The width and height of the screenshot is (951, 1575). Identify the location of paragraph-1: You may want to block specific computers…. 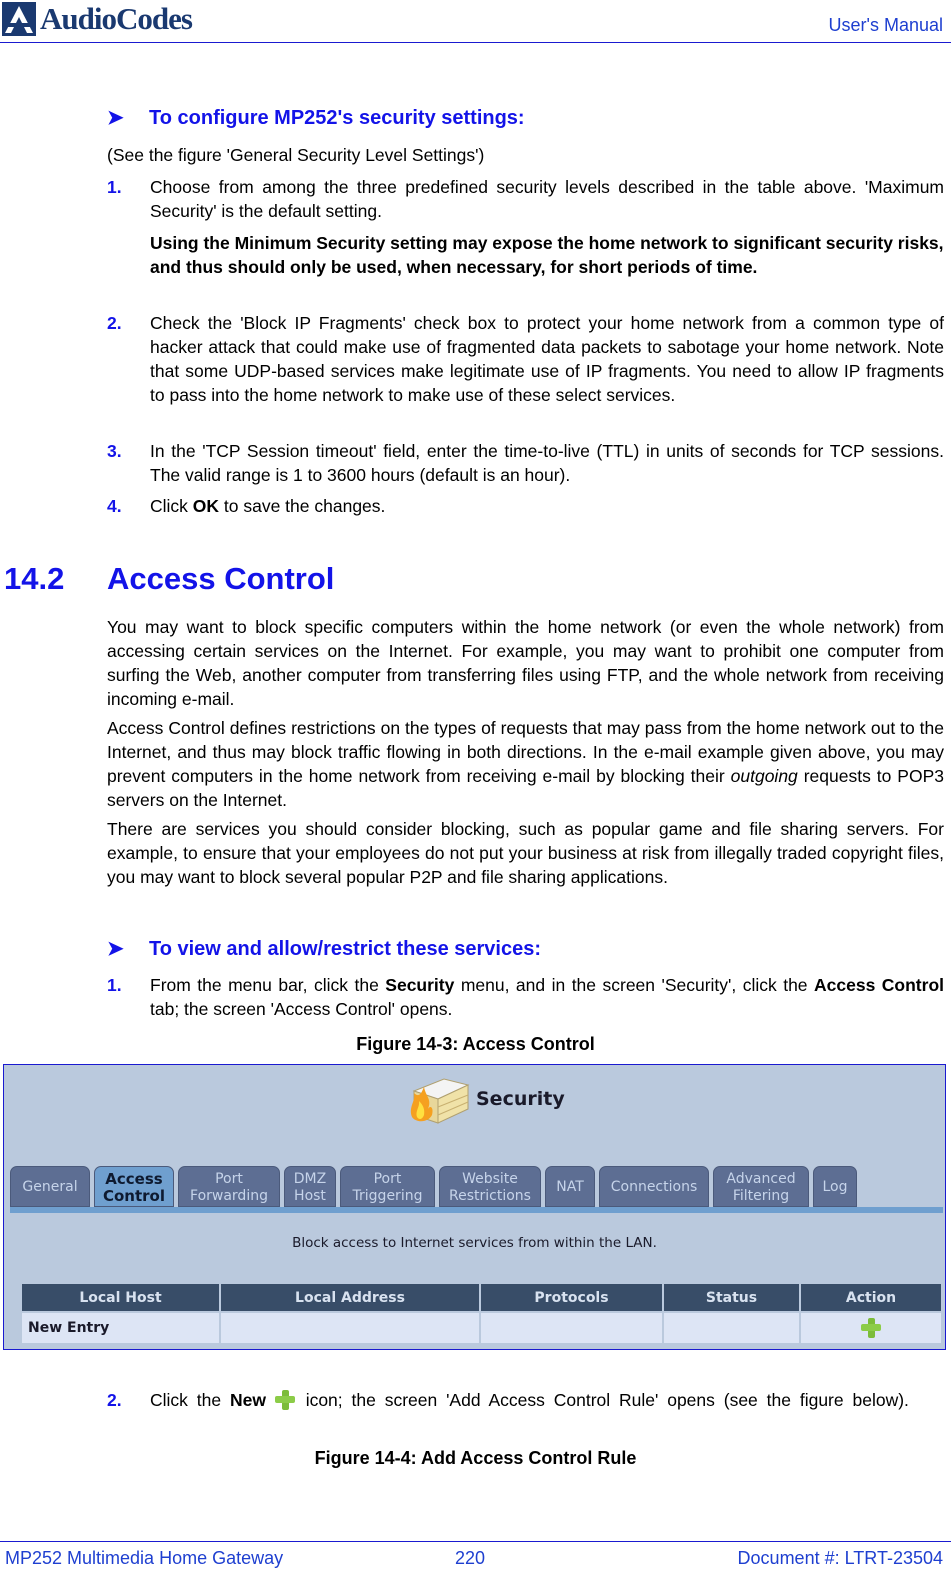
(525, 663).